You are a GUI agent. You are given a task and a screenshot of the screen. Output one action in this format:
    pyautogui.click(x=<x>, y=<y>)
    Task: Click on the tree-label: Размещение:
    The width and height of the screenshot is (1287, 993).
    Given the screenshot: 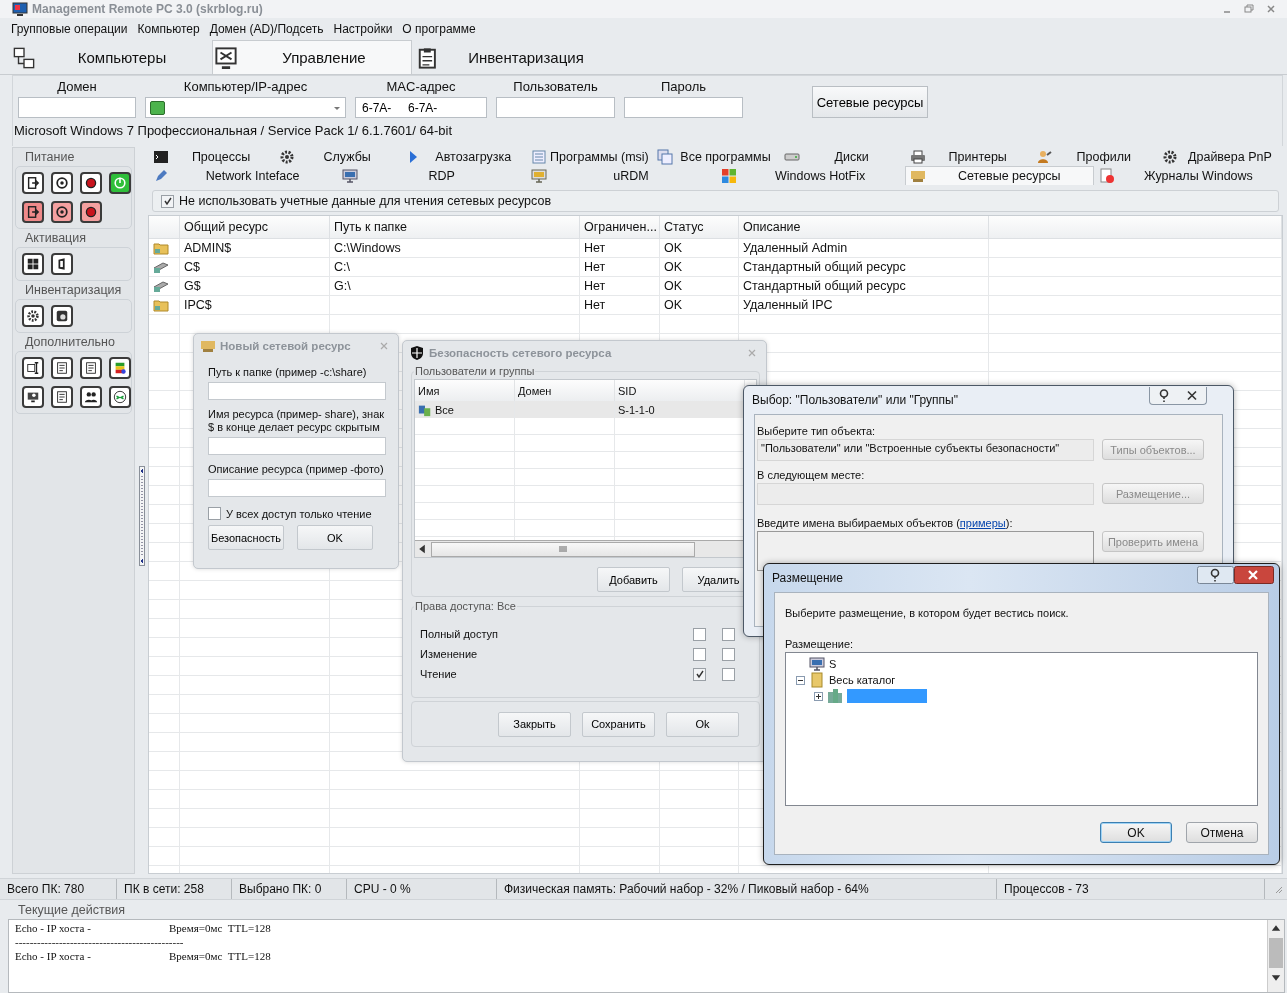 What is the action you would take?
    pyautogui.click(x=820, y=644)
    